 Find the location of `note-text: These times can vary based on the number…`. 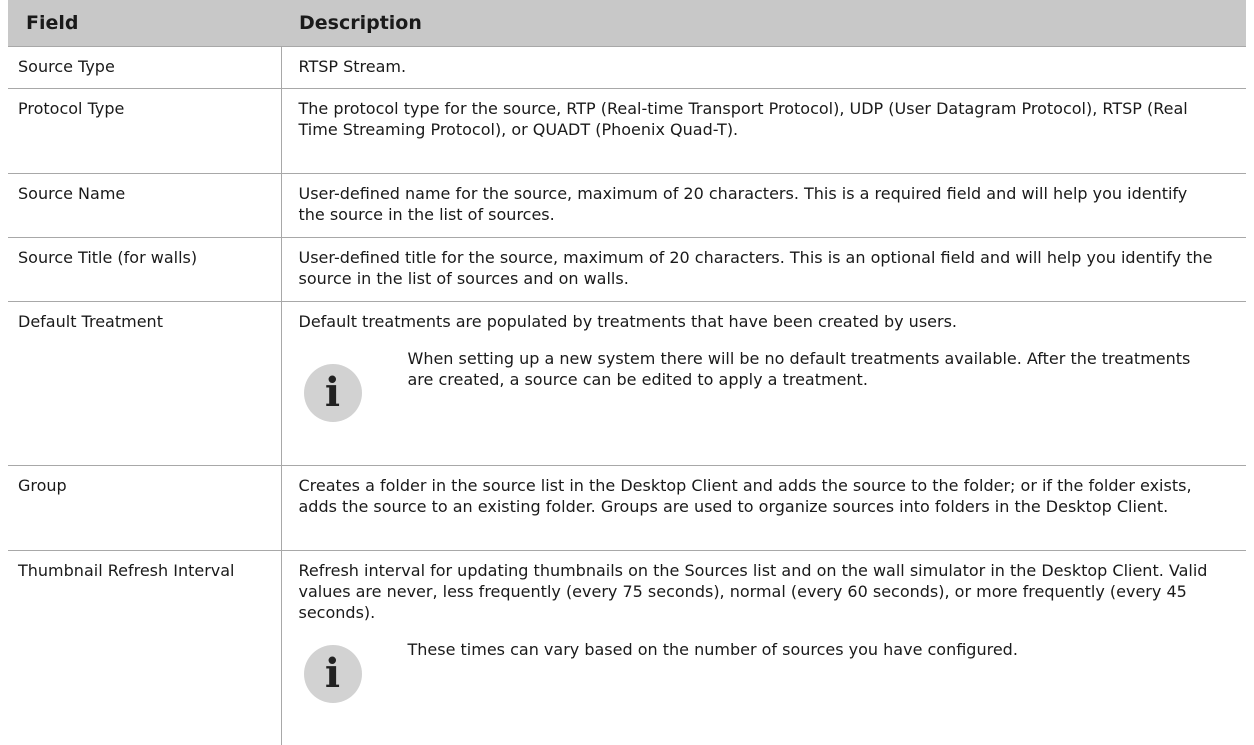

note-text: These times can vary based on the number… is located at coordinates (712, 649).